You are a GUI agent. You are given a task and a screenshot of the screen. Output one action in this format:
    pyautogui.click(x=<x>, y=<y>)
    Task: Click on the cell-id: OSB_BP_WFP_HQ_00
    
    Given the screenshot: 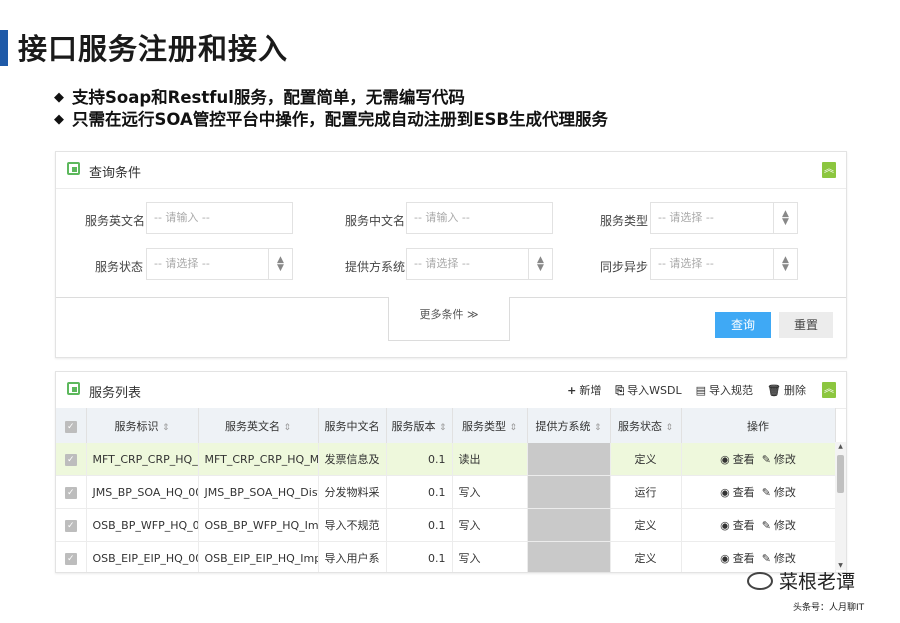 What is the action you would take?
    pyautogui.click(x=142, y=525)
    